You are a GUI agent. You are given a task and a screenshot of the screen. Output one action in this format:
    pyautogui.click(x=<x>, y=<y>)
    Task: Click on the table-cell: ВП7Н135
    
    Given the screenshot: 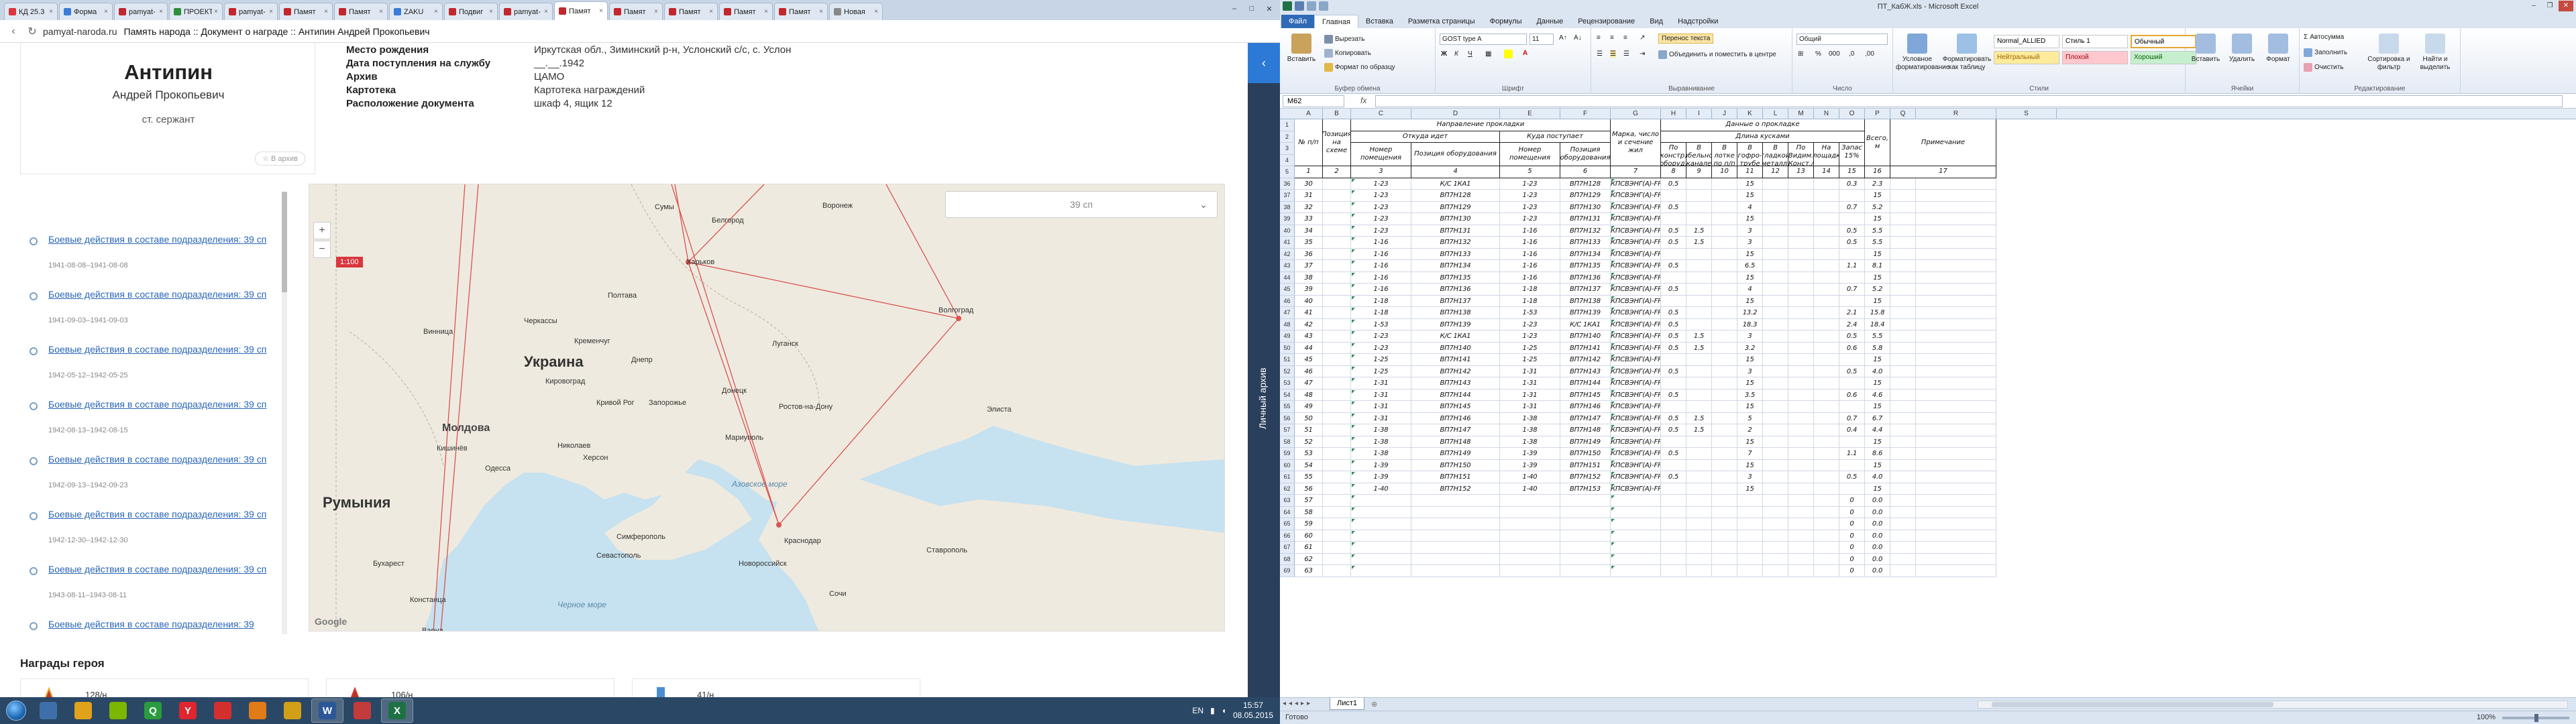 What is the action you would take?
    pyautogui.click(x=1585, y=266)
    